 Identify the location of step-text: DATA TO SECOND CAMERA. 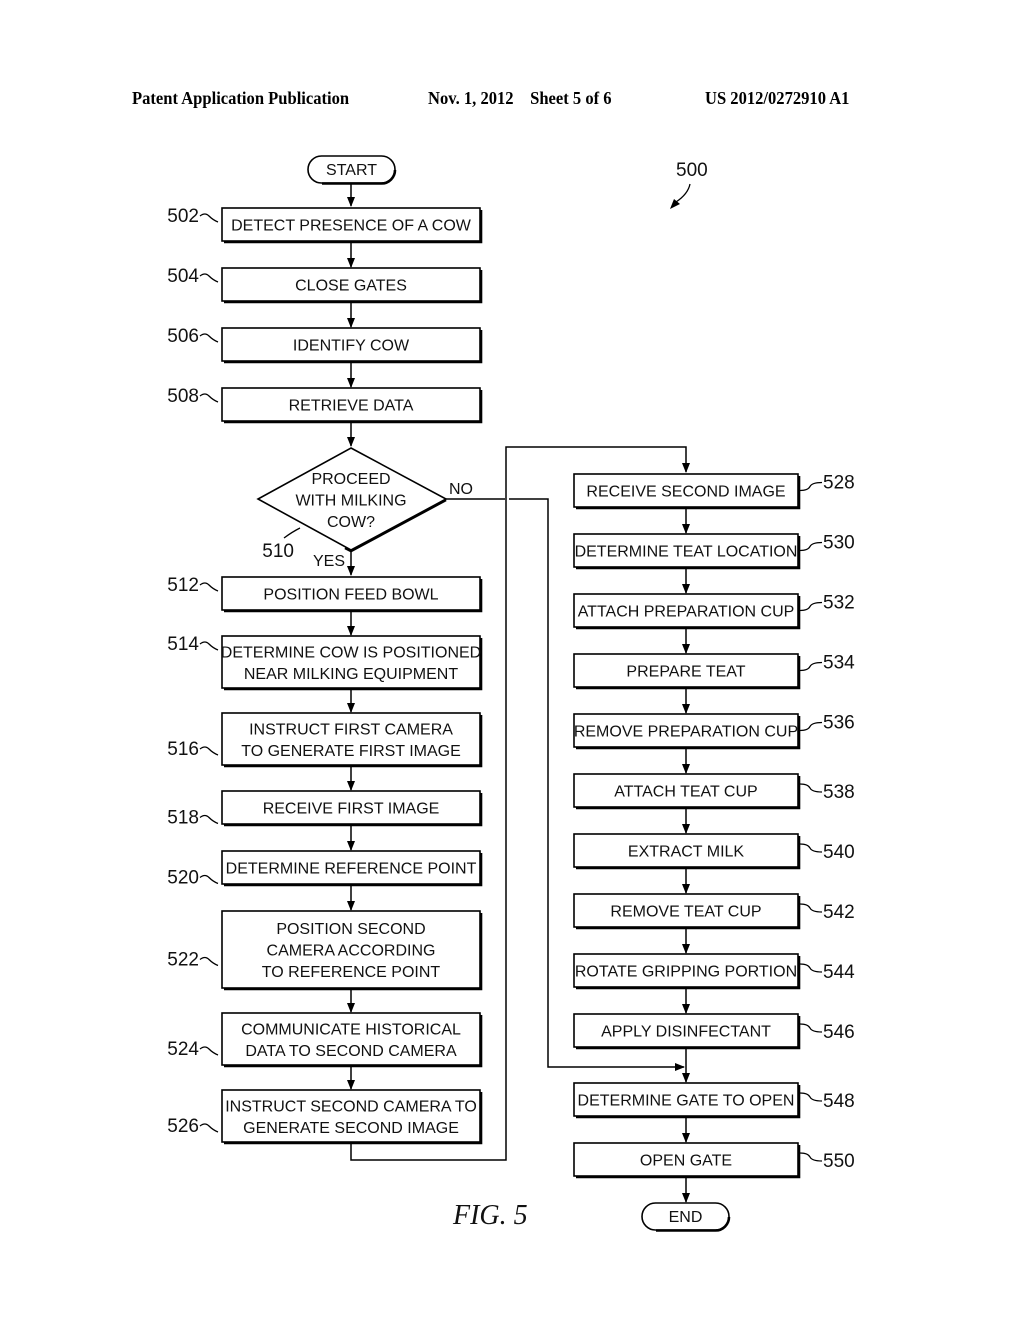
(351, 1051).